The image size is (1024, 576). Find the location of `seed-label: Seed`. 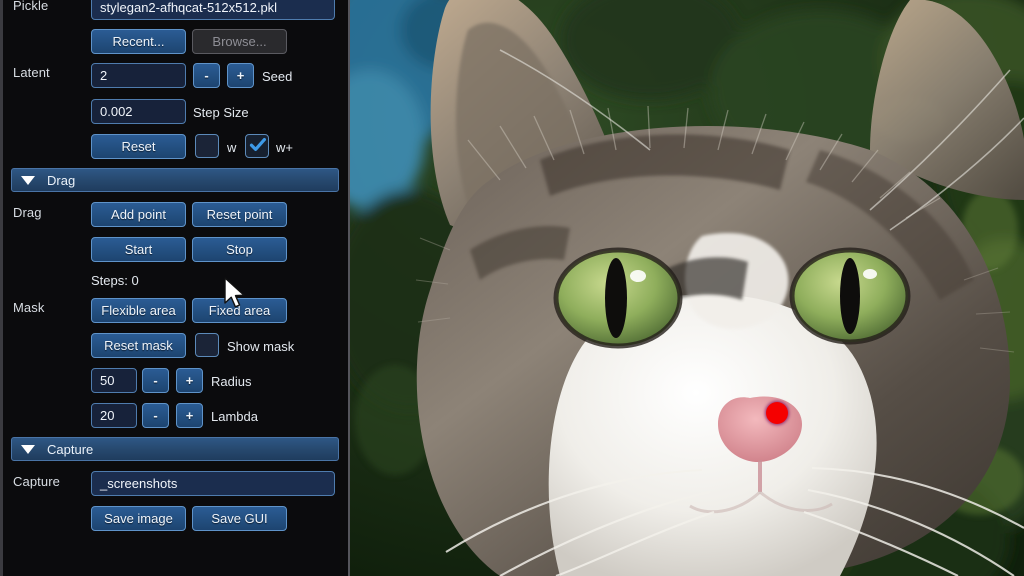

seed-label: Seed is located at coordinates (277, 76).